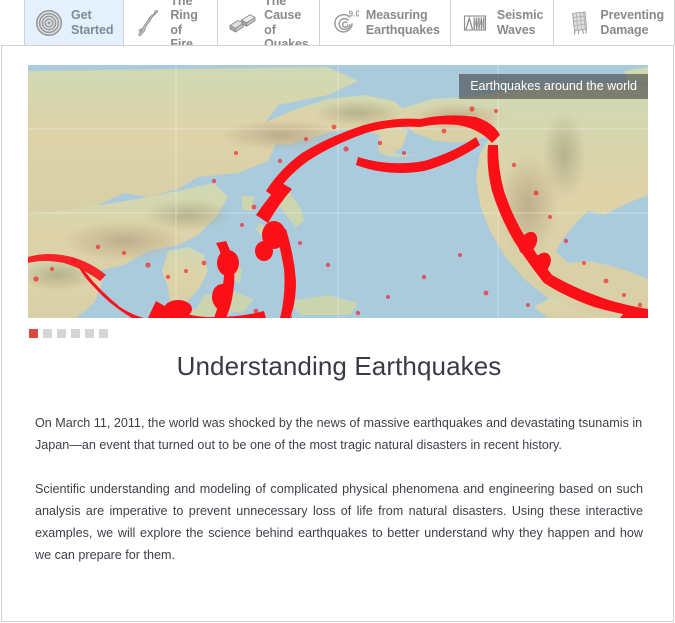 The width and height of the screenshot is (675, 623). I want to click on tab-the-ring-of-fire: The Ring of Fire, so click(170, 25).